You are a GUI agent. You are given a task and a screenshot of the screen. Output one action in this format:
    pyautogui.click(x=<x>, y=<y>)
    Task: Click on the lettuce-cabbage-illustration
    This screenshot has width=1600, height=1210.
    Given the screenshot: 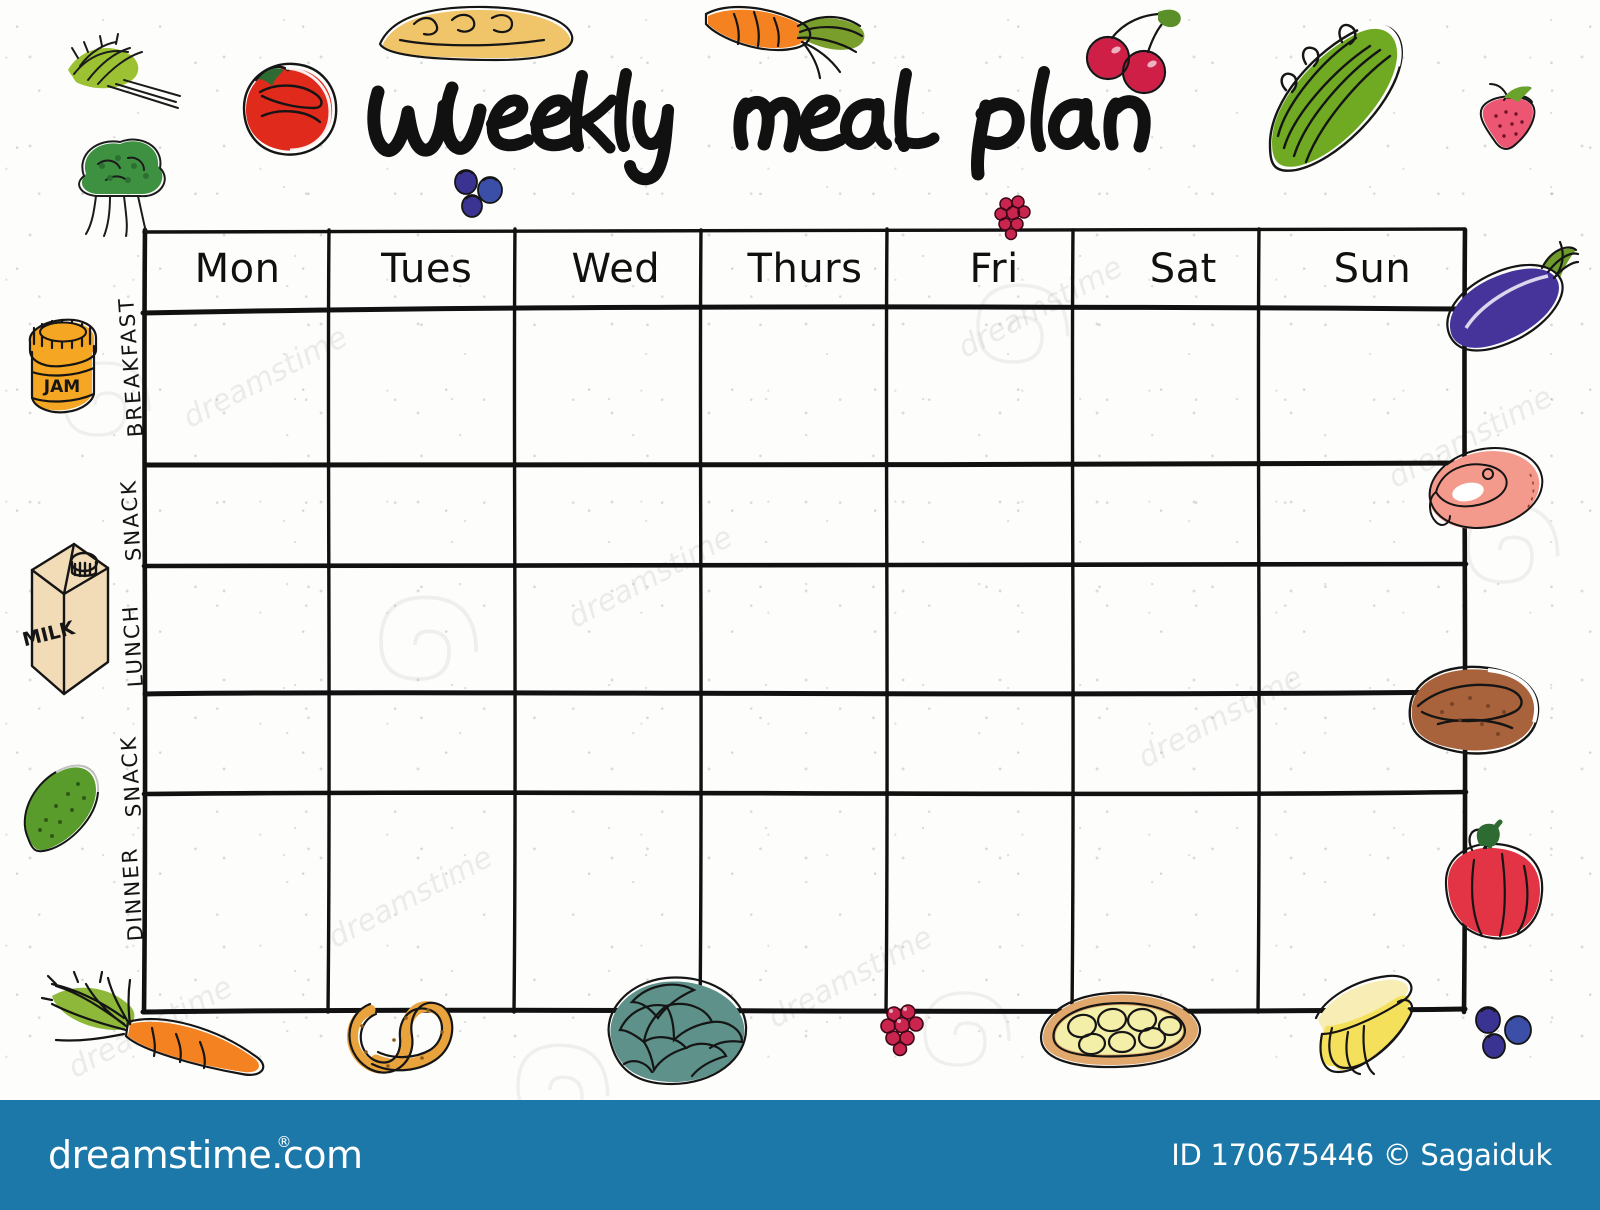 What is the action you would take?
    pyautogui.click(x=679, y=1029)
    